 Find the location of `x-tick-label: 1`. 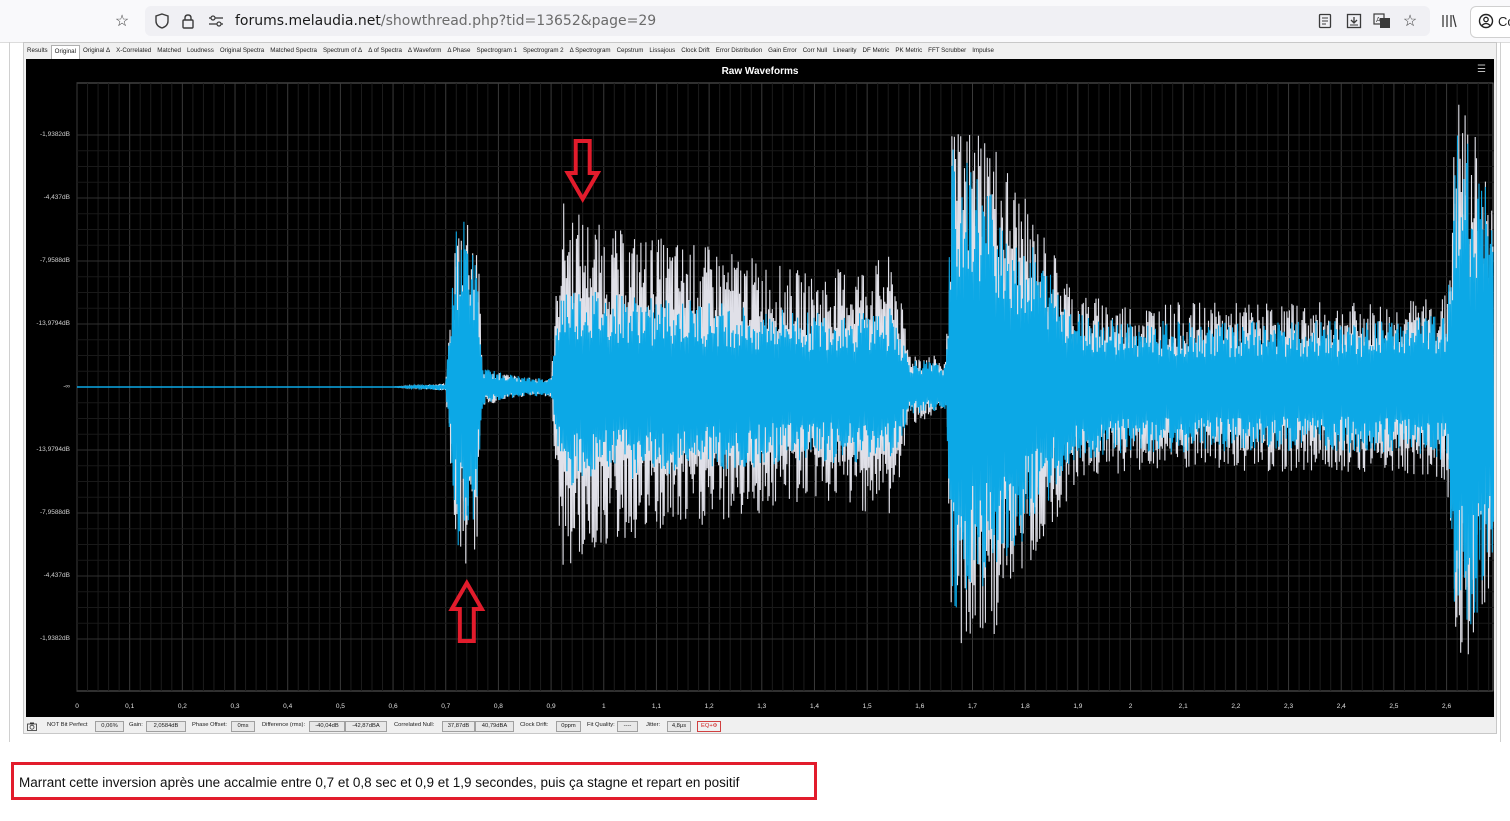

x-tick-label: 1 is located at coordinates (603, 706).